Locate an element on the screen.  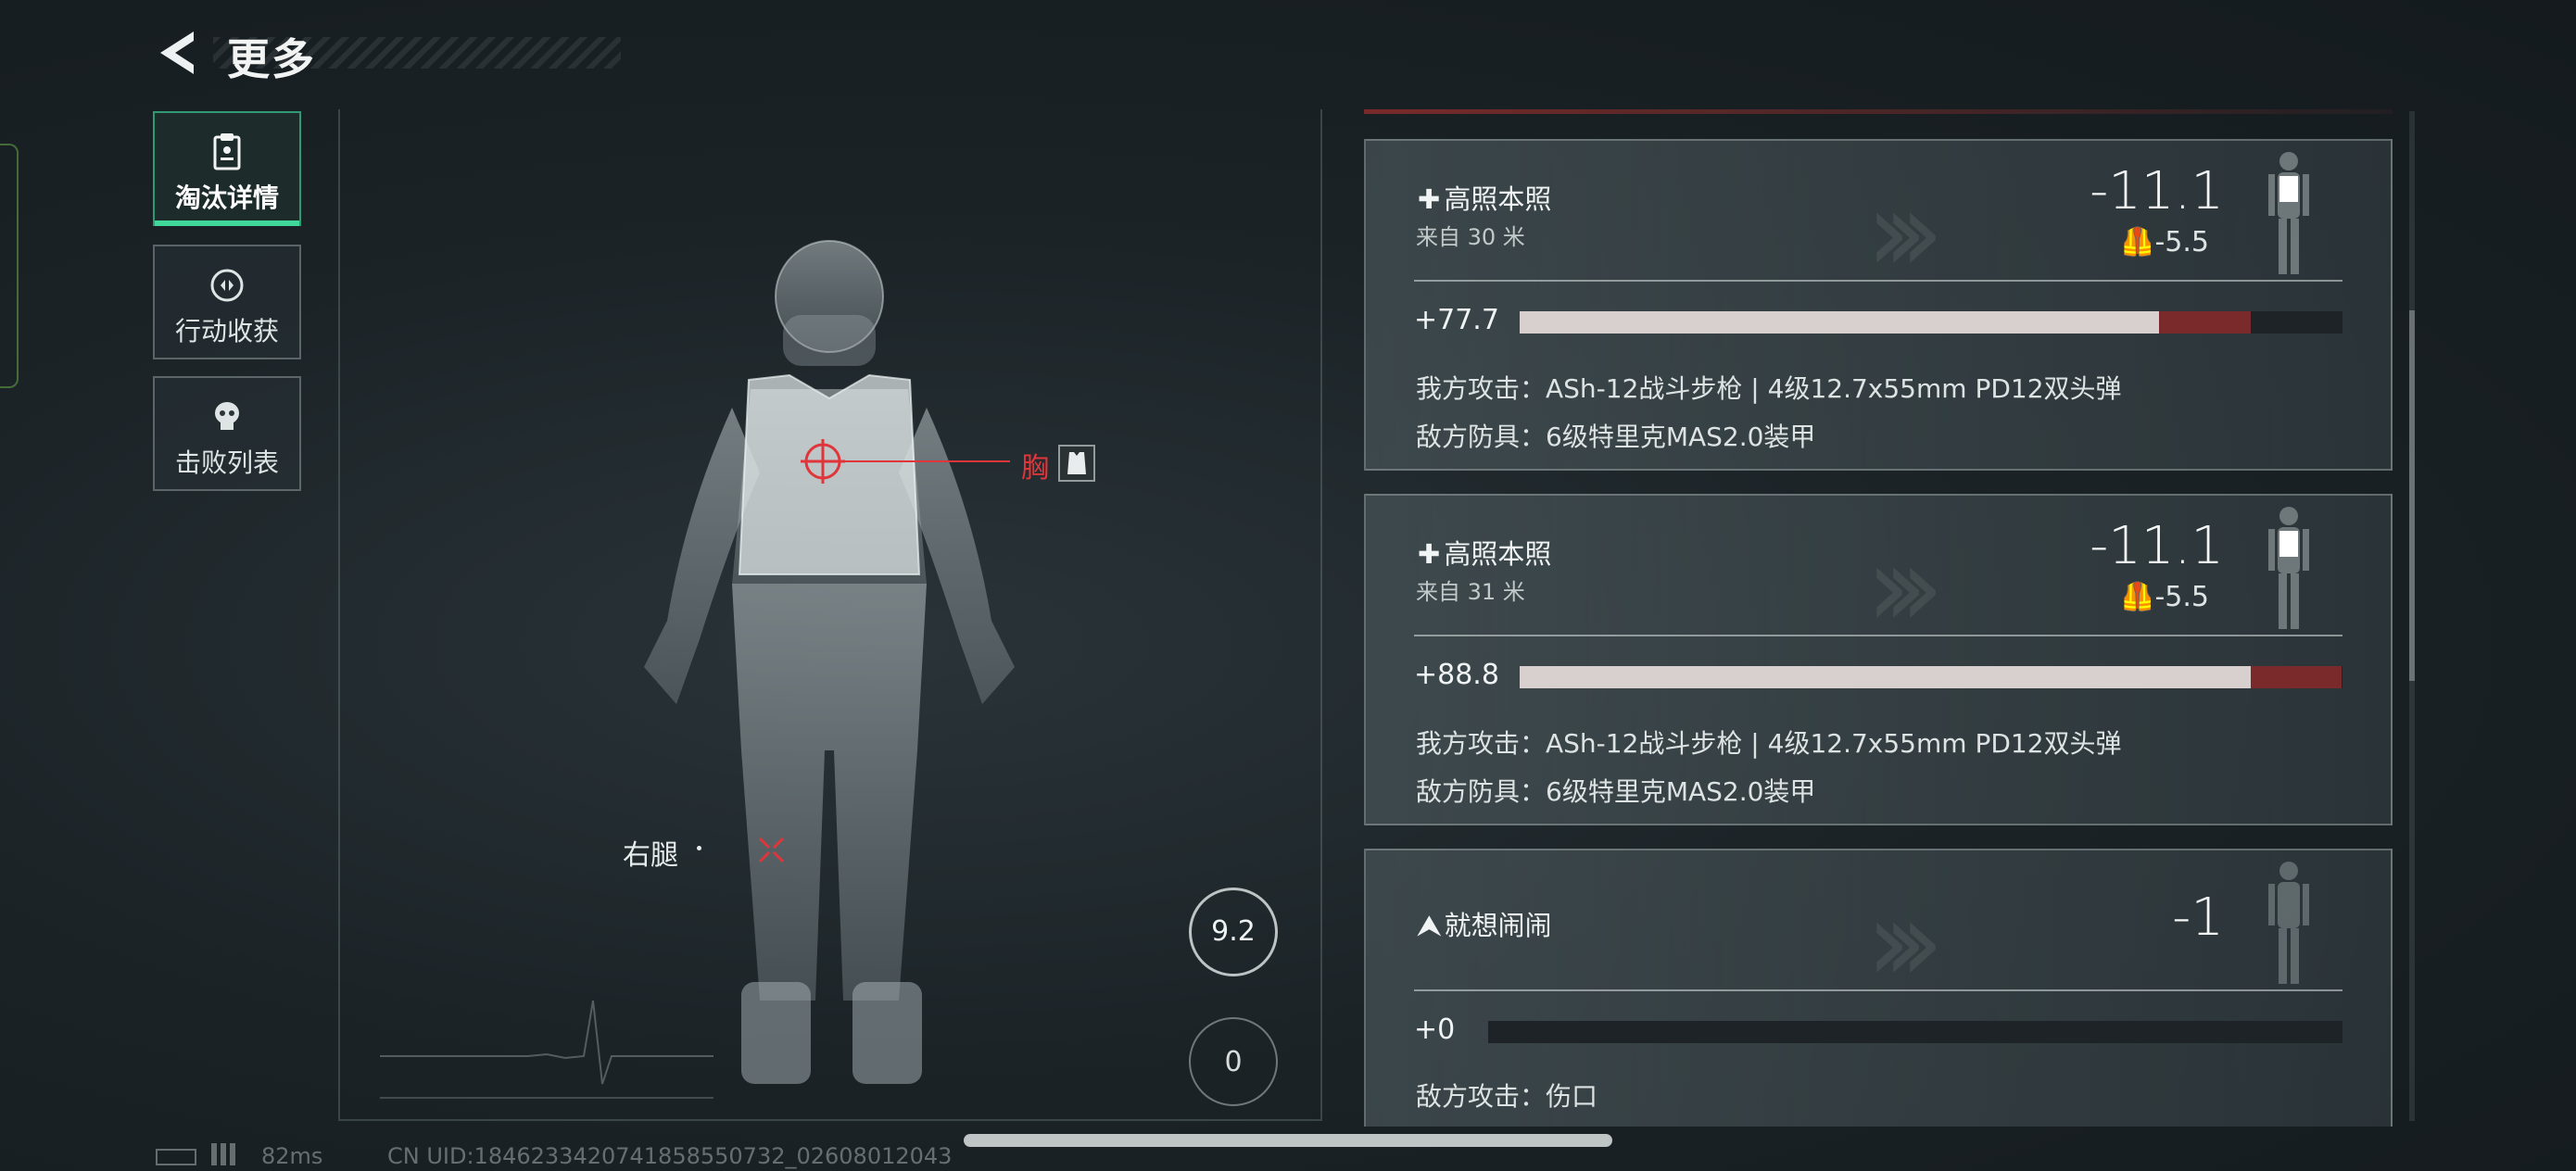
sidebar-item-elimination-details: 淘汰详情 is located at coordinates (227, 169).